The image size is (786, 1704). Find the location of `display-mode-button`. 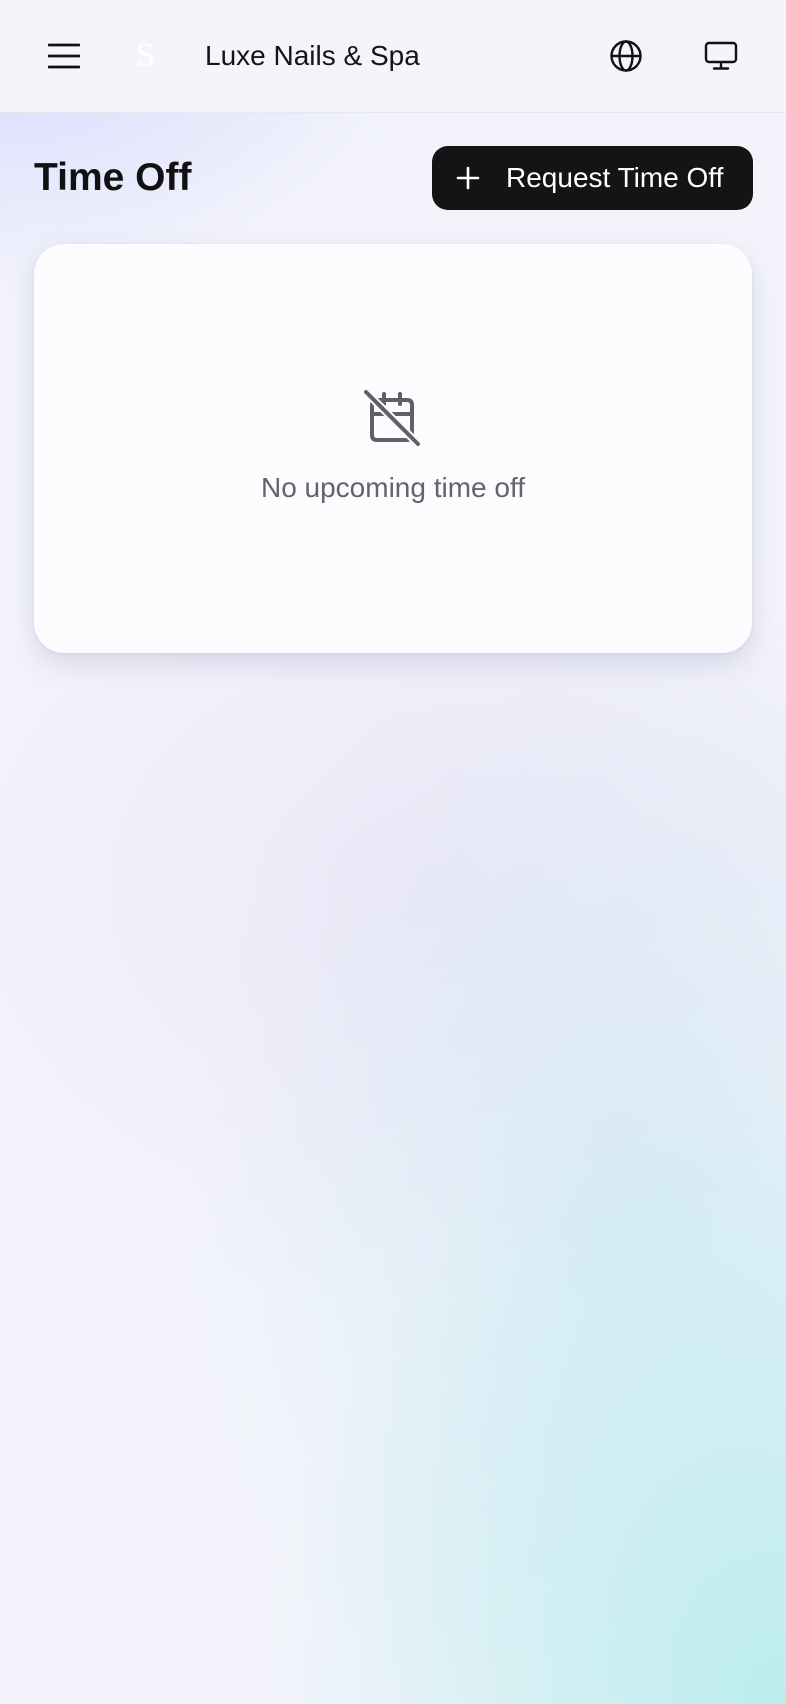

display-mode-button is located at coordinates (721, 56).